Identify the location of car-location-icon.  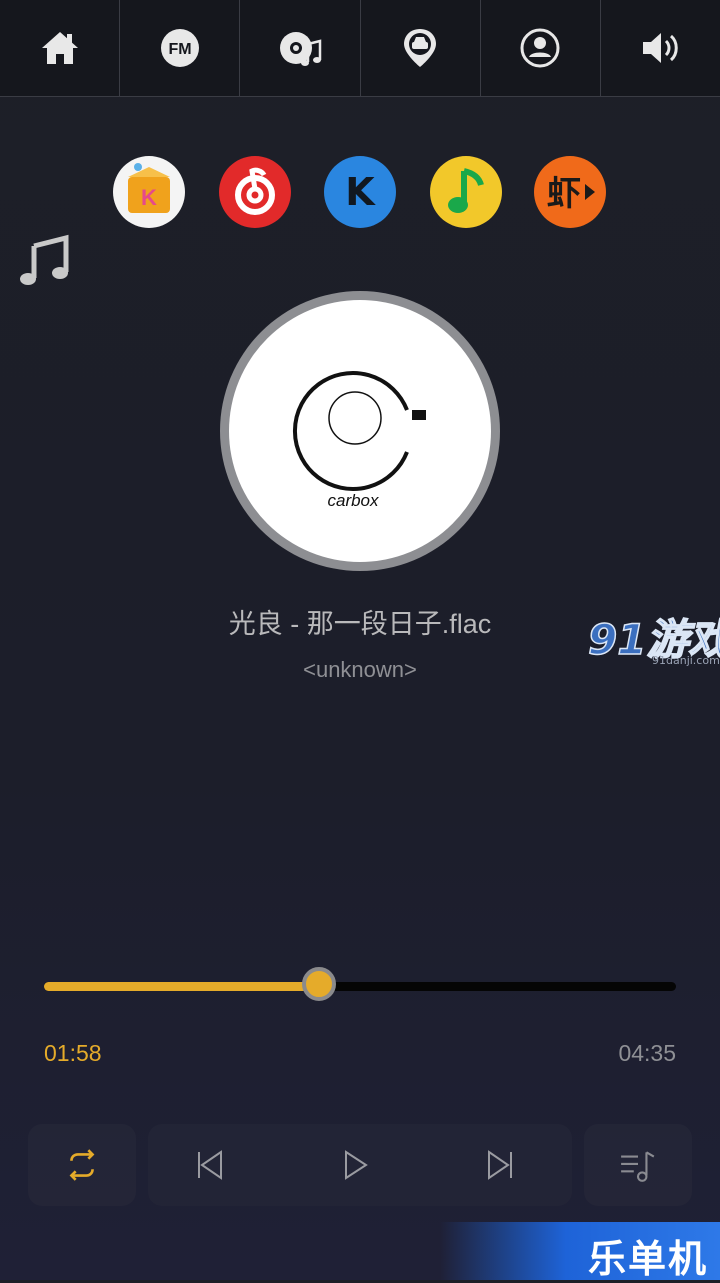
(420, 48).